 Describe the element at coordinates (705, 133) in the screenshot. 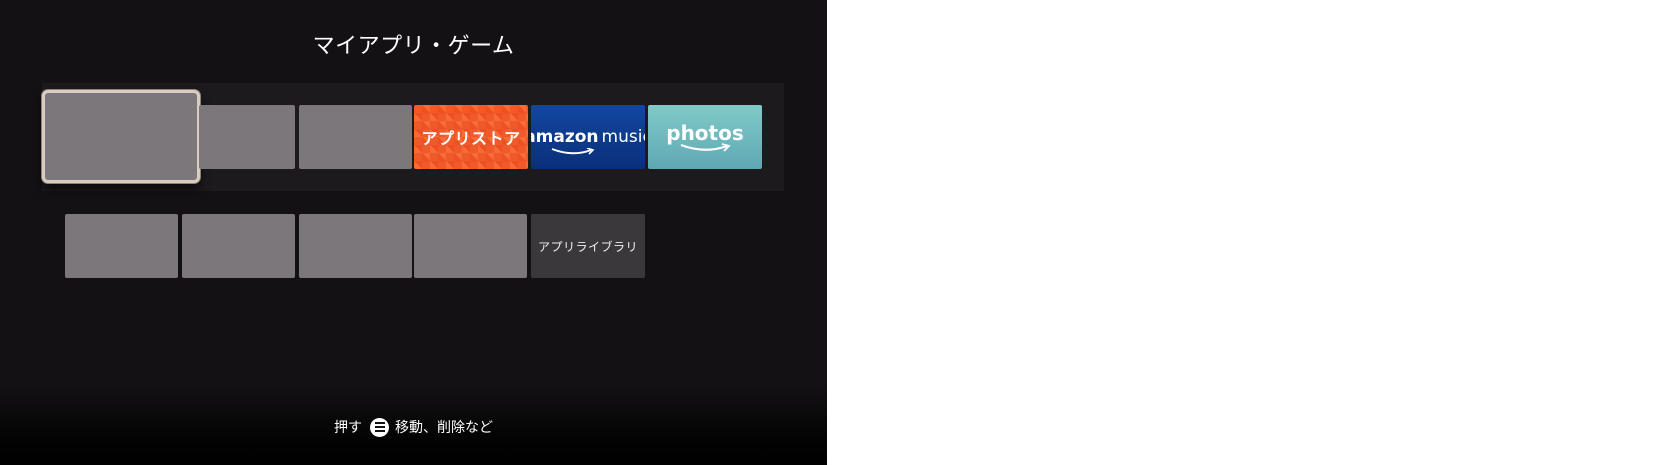

I see `photos-label: photos` at that location.